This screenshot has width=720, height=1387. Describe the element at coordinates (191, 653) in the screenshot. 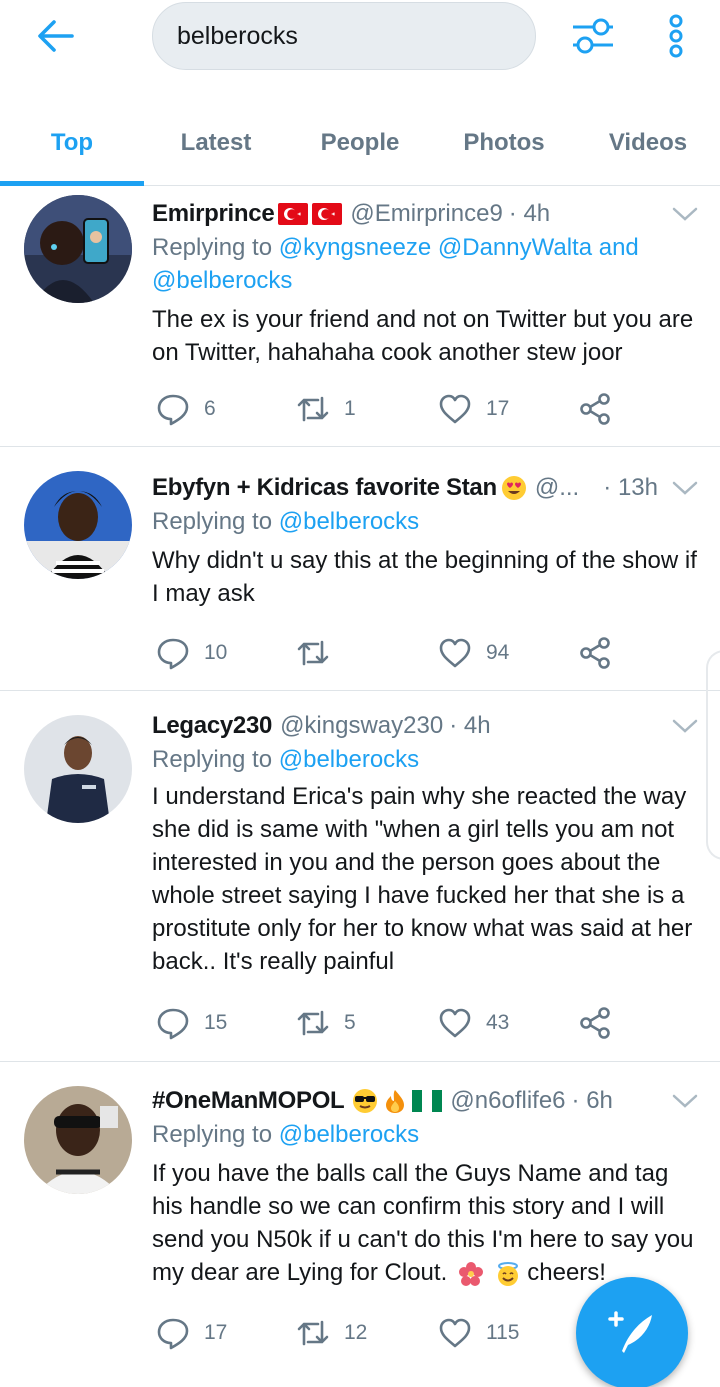

I see `reply-button: 10` at that location.